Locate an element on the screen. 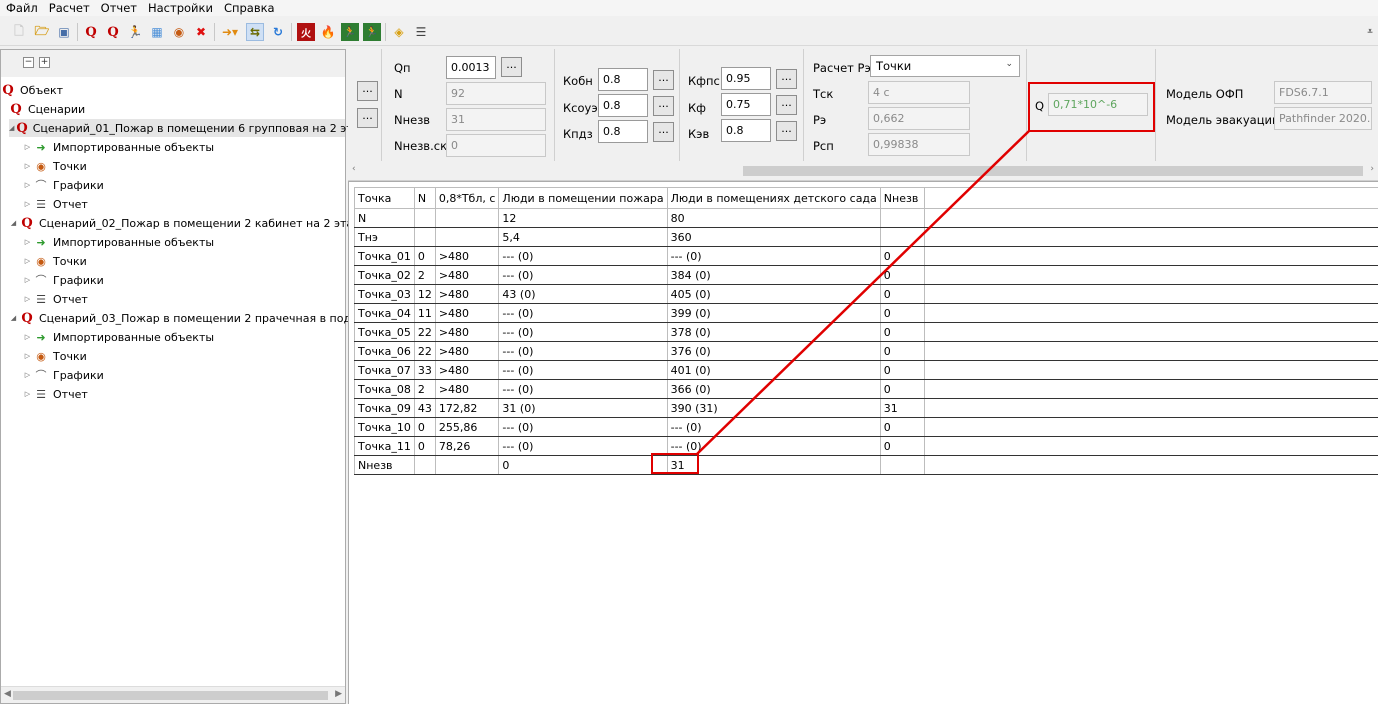 The image size is (1378, 704). table-row: Точка_11 0 78,26 --- (0) --- (0) 0 is located at coordinates (866, 446).